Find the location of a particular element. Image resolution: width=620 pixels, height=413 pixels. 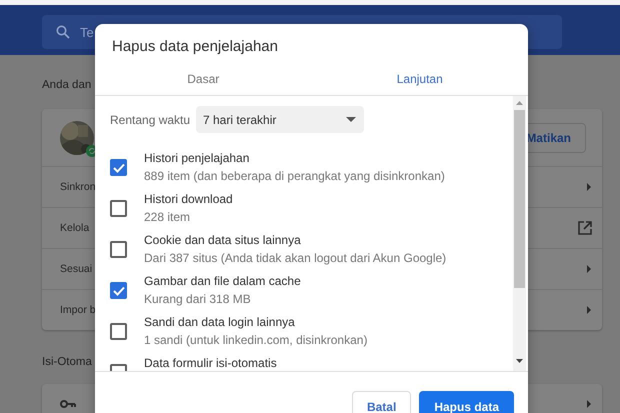

item-detail: 228 item is located at coordinates (168, 217).